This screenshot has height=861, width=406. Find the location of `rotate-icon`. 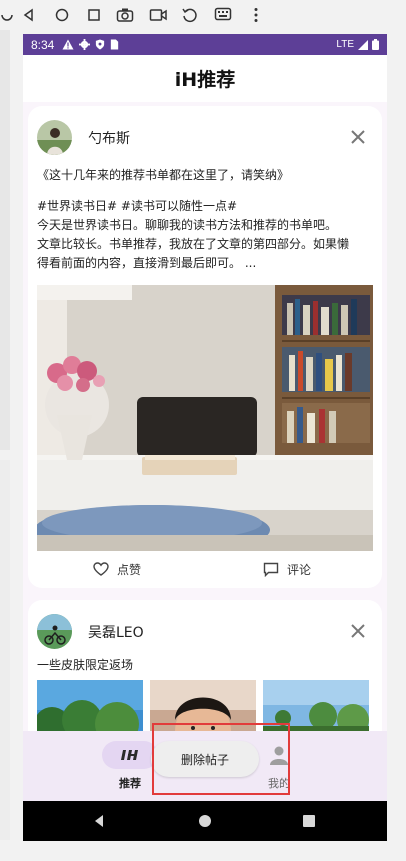

rotate-icon is located at coordinates (190, 15).